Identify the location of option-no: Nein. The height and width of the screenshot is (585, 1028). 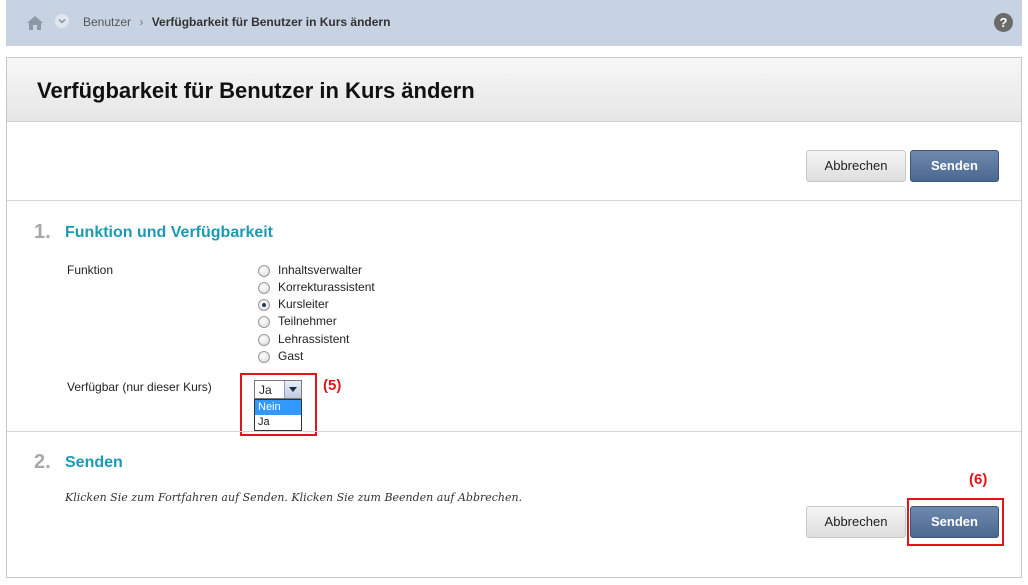
(278, 407).